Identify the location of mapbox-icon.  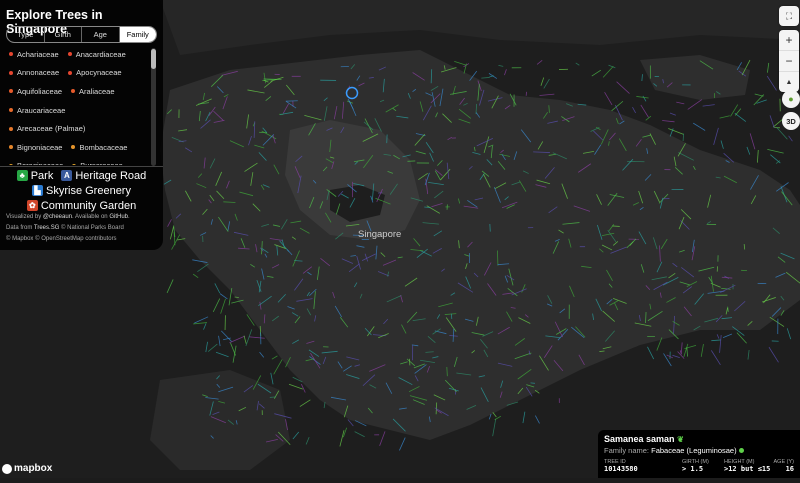
(7, 469).